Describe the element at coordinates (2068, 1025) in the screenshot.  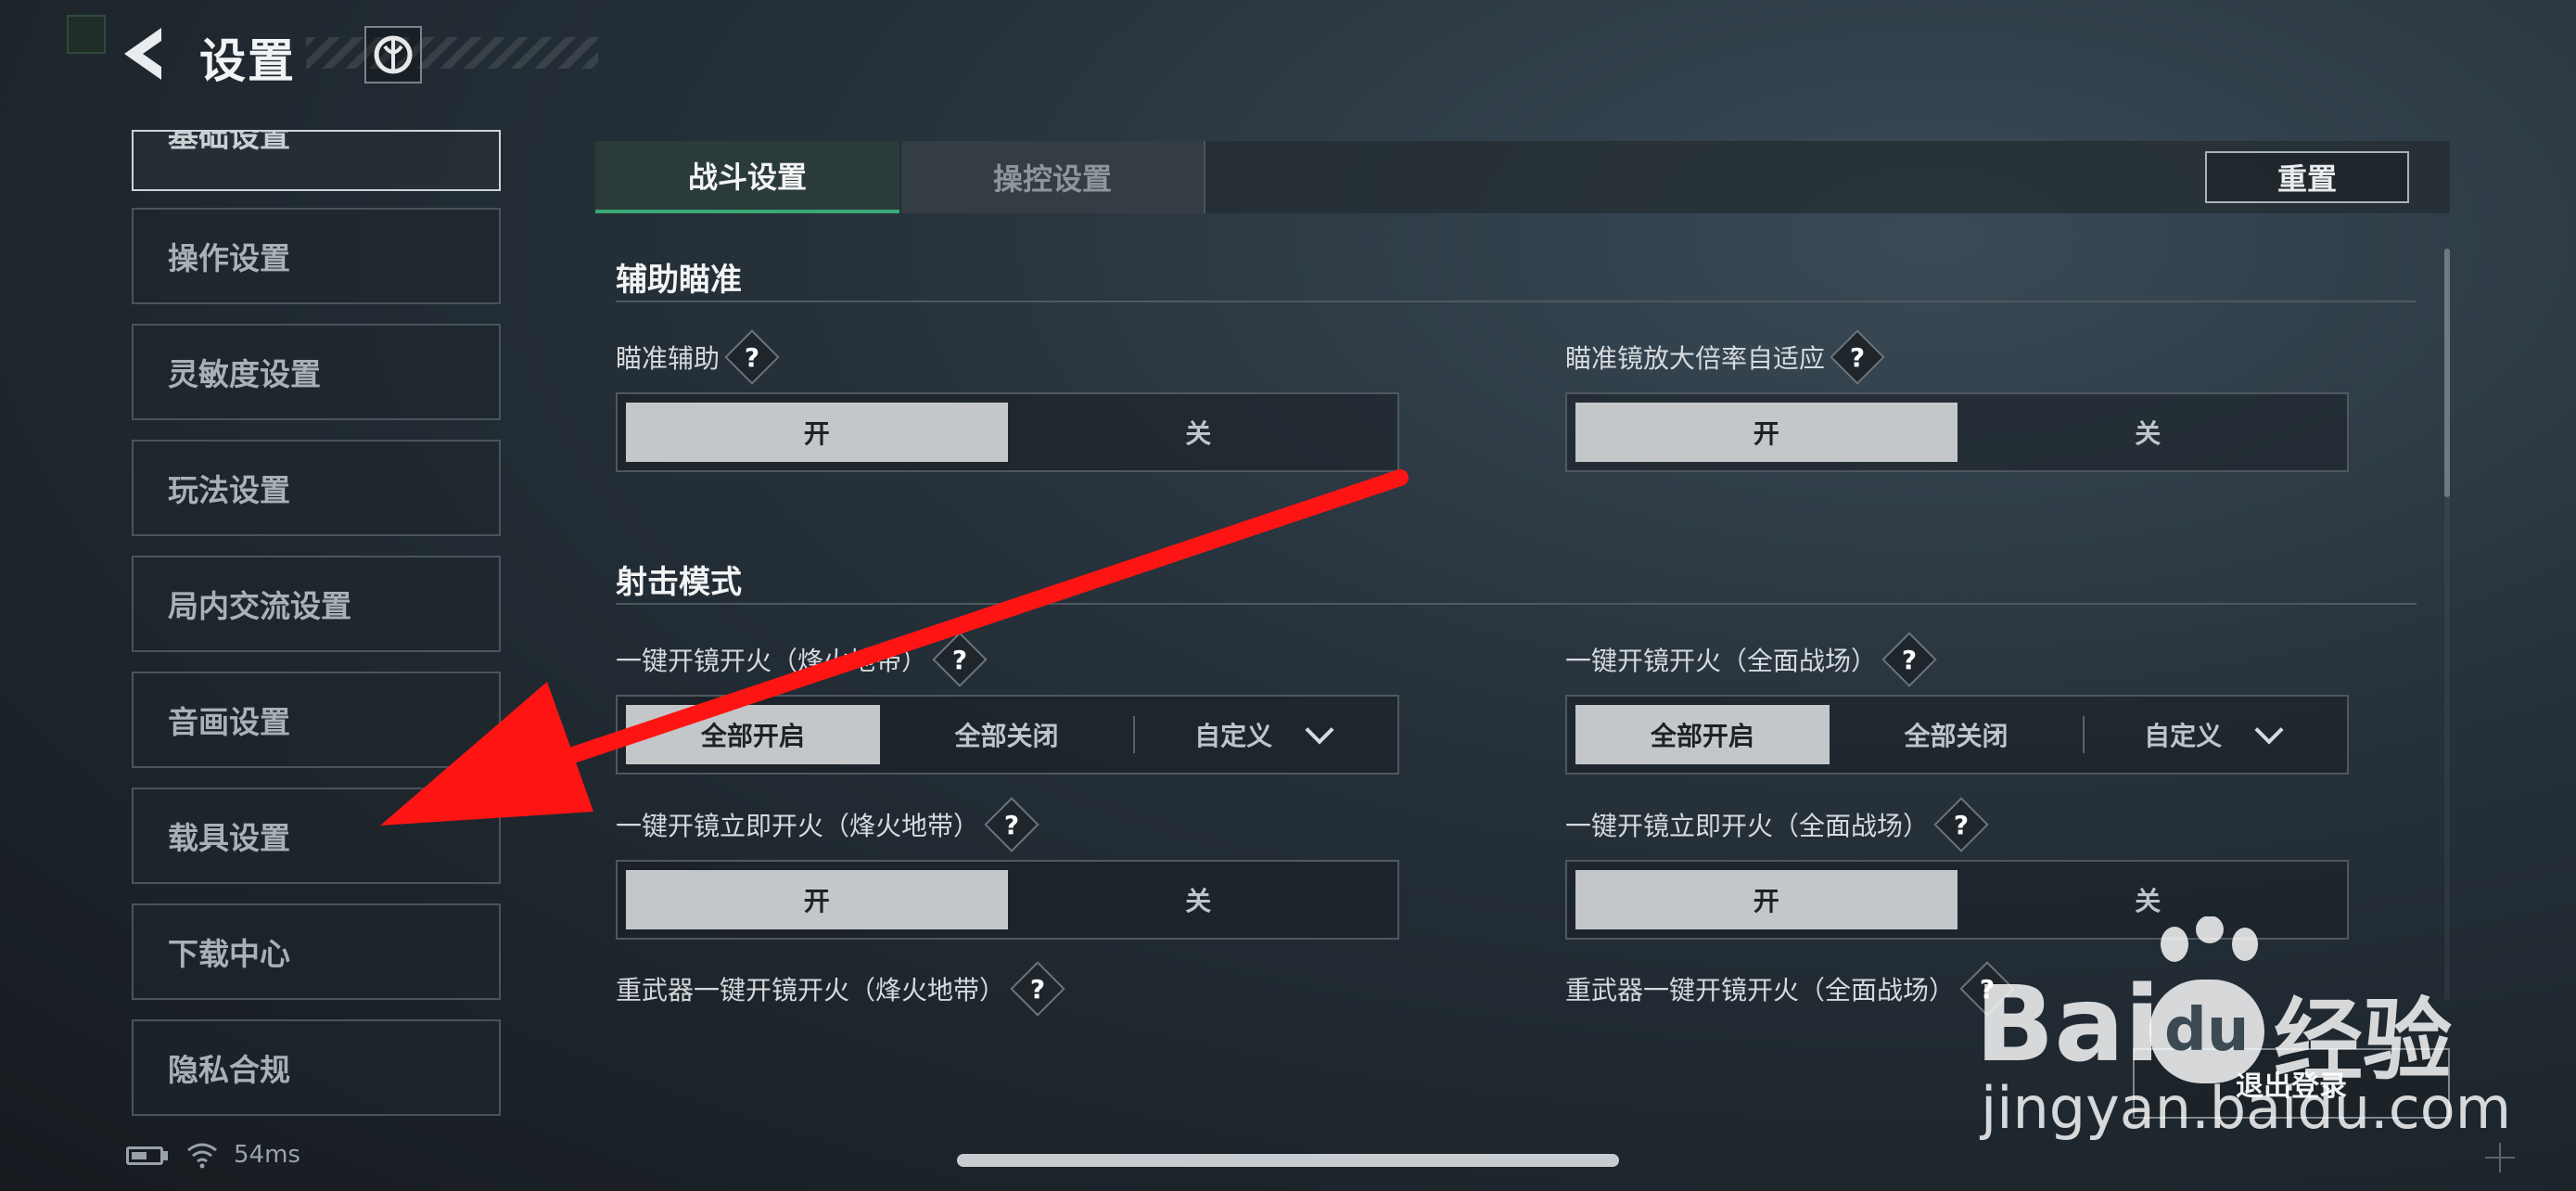
I see `watermark-brand-left: Bai` at that location.